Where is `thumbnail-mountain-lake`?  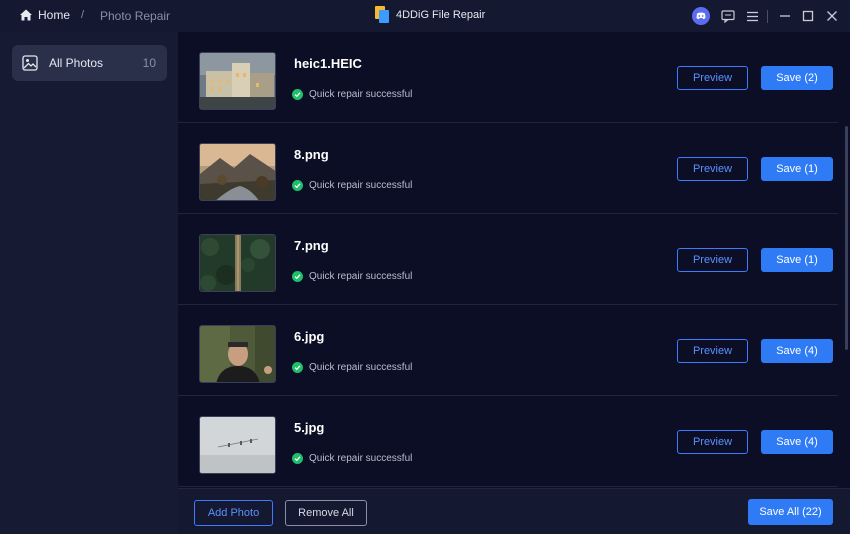 thumbnail-mountain-lake is located at coordinates (237, 172).